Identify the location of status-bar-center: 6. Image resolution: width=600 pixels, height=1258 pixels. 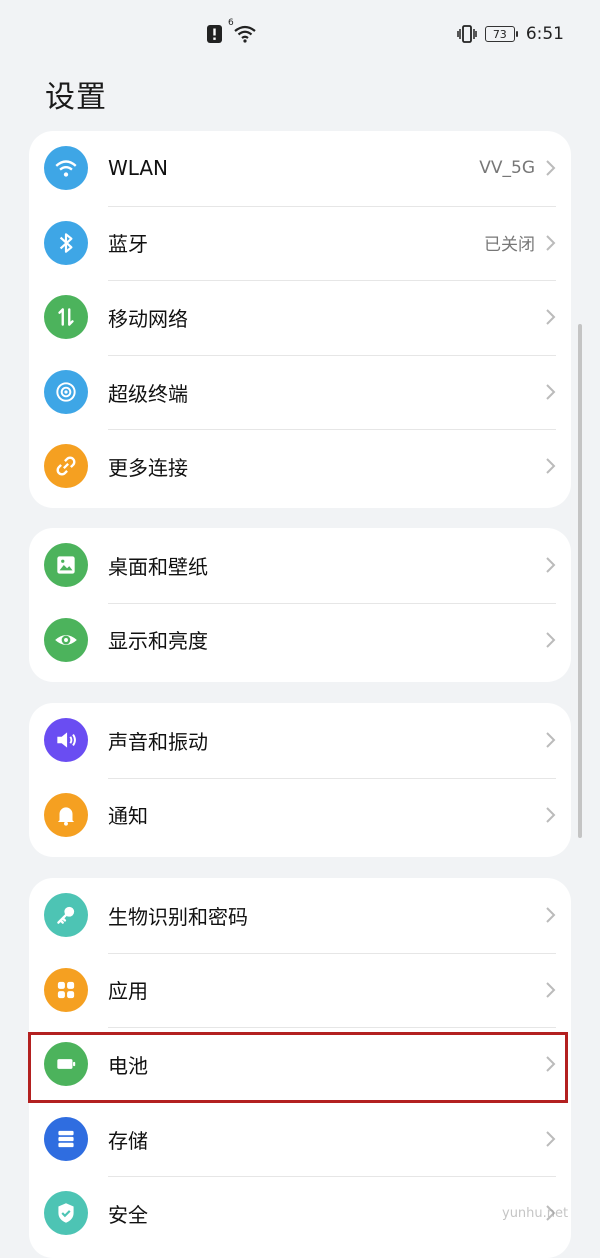
(231, 31).